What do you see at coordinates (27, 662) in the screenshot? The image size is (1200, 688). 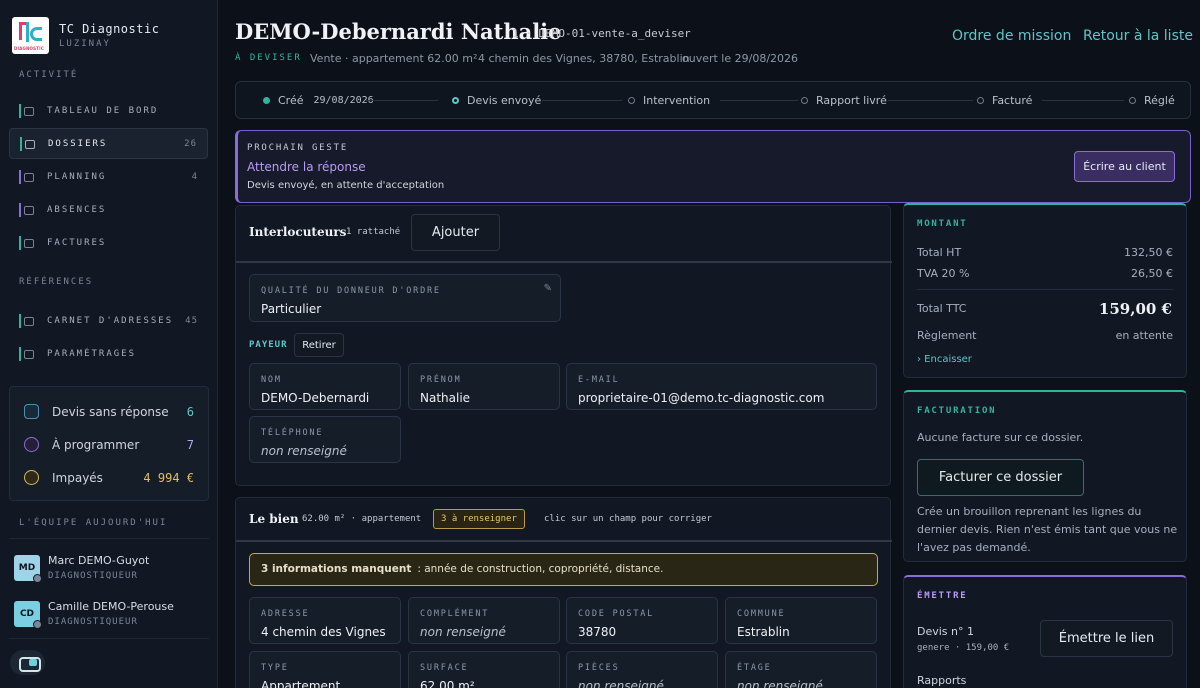 I see `theme-toggle` at bounding box center [27, 662].